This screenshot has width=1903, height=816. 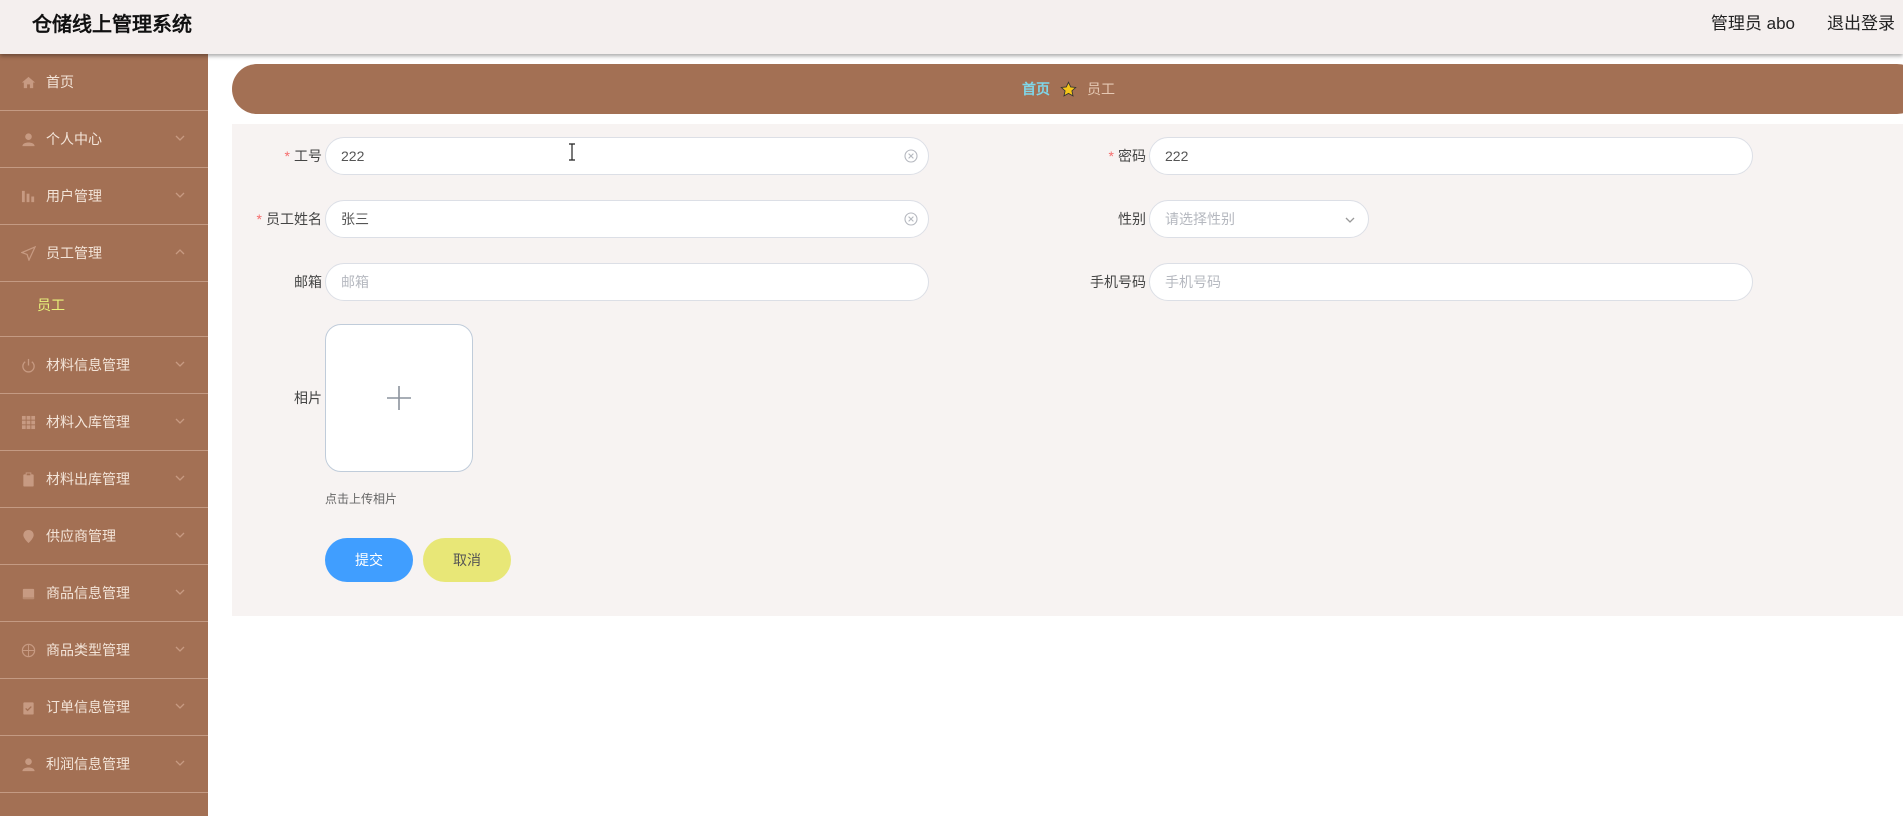 I want to click on chart-icon, so click(x=28, y=196).